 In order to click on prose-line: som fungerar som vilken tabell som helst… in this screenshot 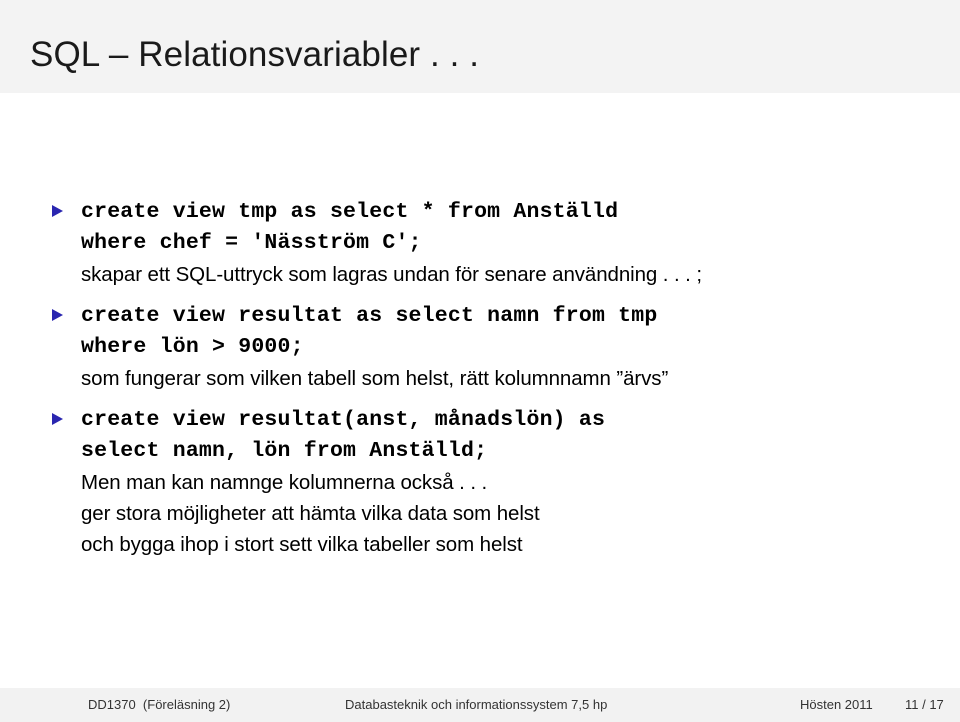, I will do `click(375, 378)`.